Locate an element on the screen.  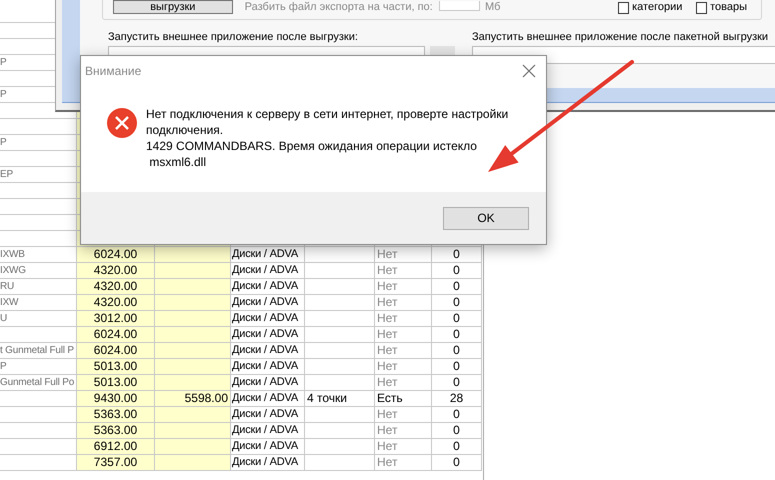
dialog-title: Внимание is located at coordinates (113, 71).